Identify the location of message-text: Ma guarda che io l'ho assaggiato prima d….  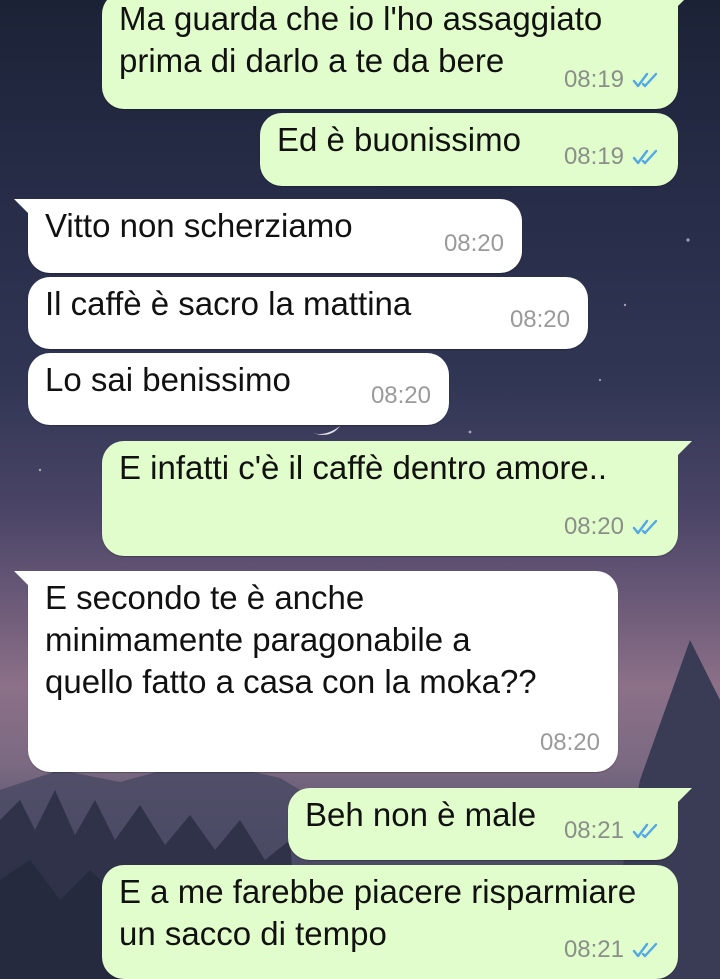
(361, 39).